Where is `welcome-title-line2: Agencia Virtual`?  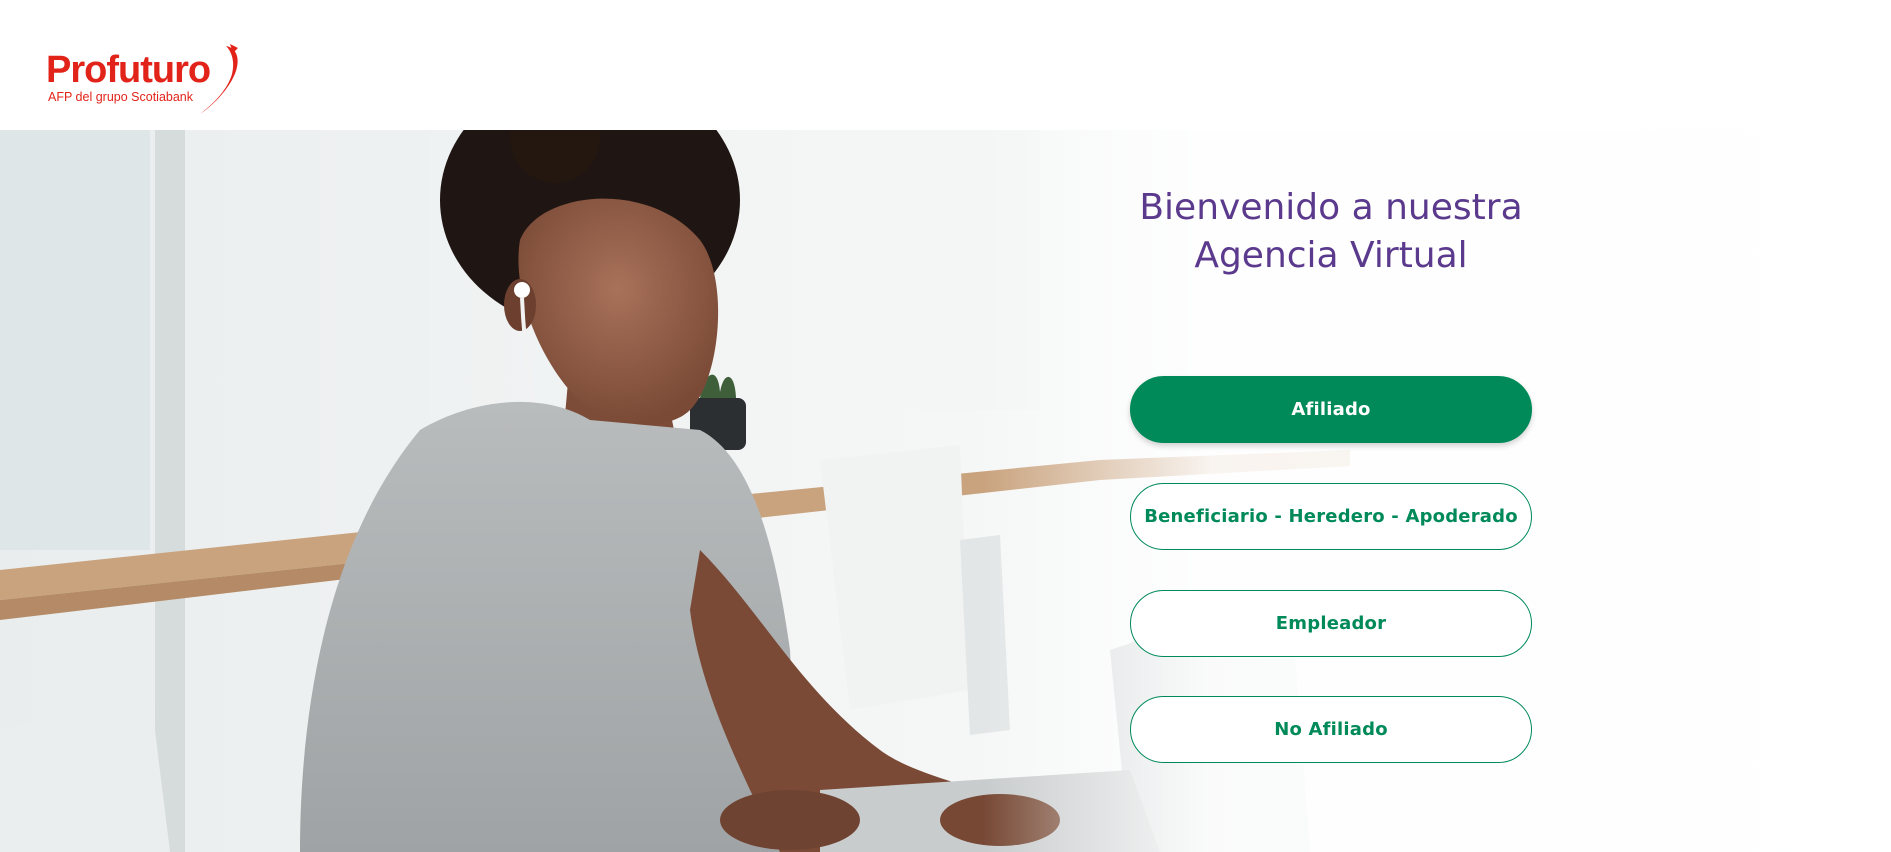
welcome-title-line2: Agencia Virtual is located at coordinates (1331, 255).